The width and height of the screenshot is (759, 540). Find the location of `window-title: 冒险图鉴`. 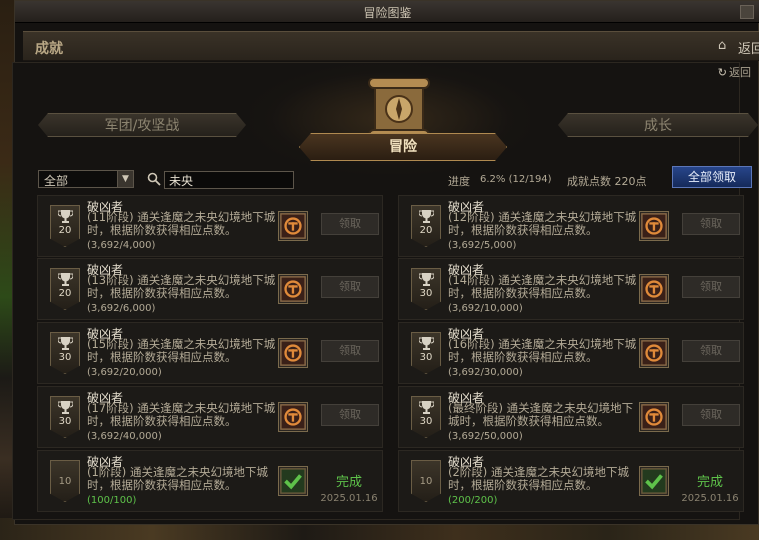

window-title: 冒险图鉴 is located at coordinates (387, 13).